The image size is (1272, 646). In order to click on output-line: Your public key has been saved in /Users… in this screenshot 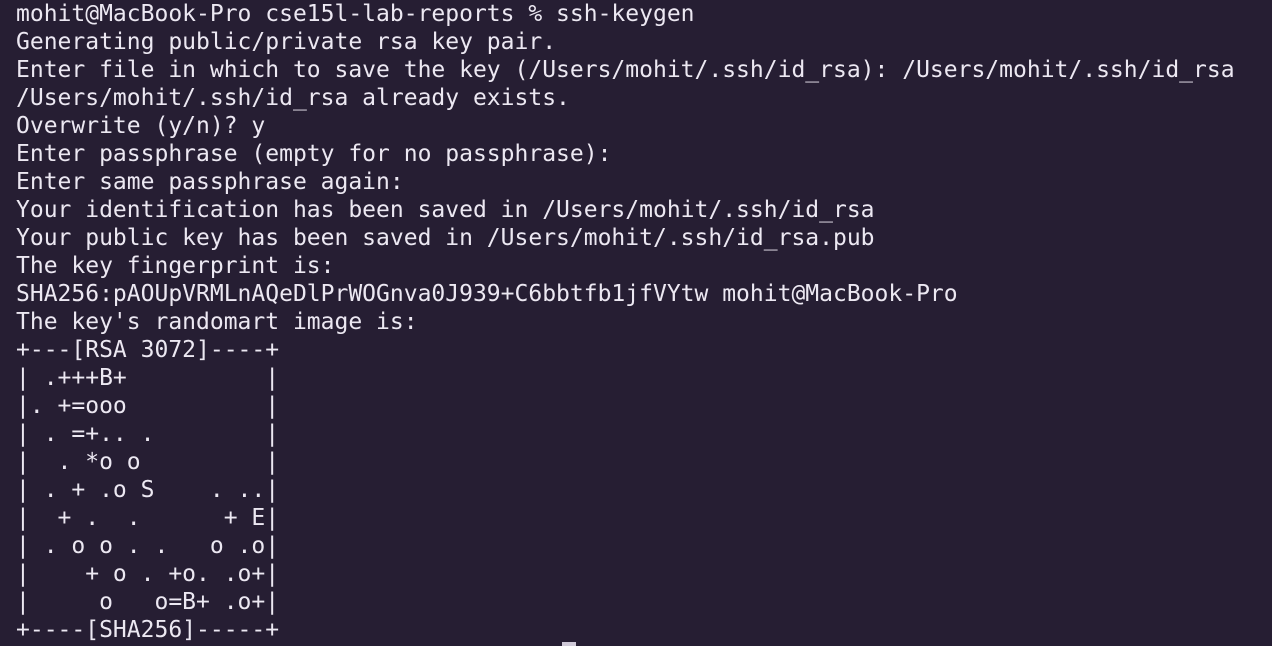, I will do `click(445, 238)`.